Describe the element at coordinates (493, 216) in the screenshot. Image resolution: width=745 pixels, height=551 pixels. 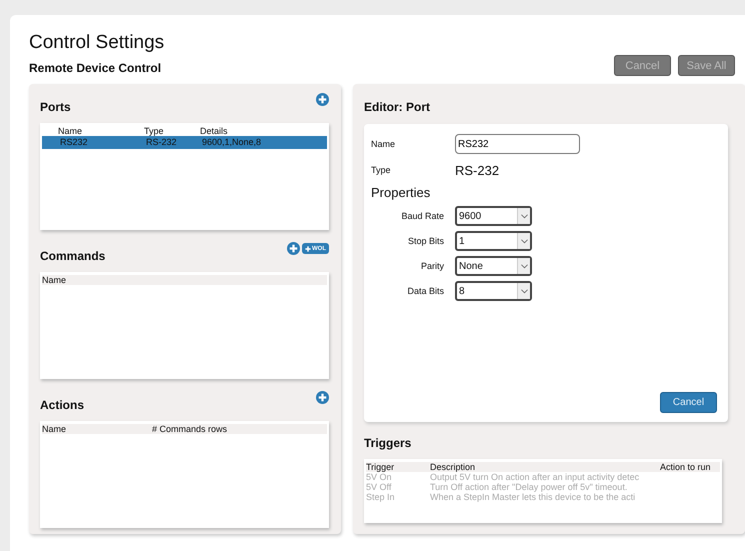
I see `dropdown: 9600` at that location.